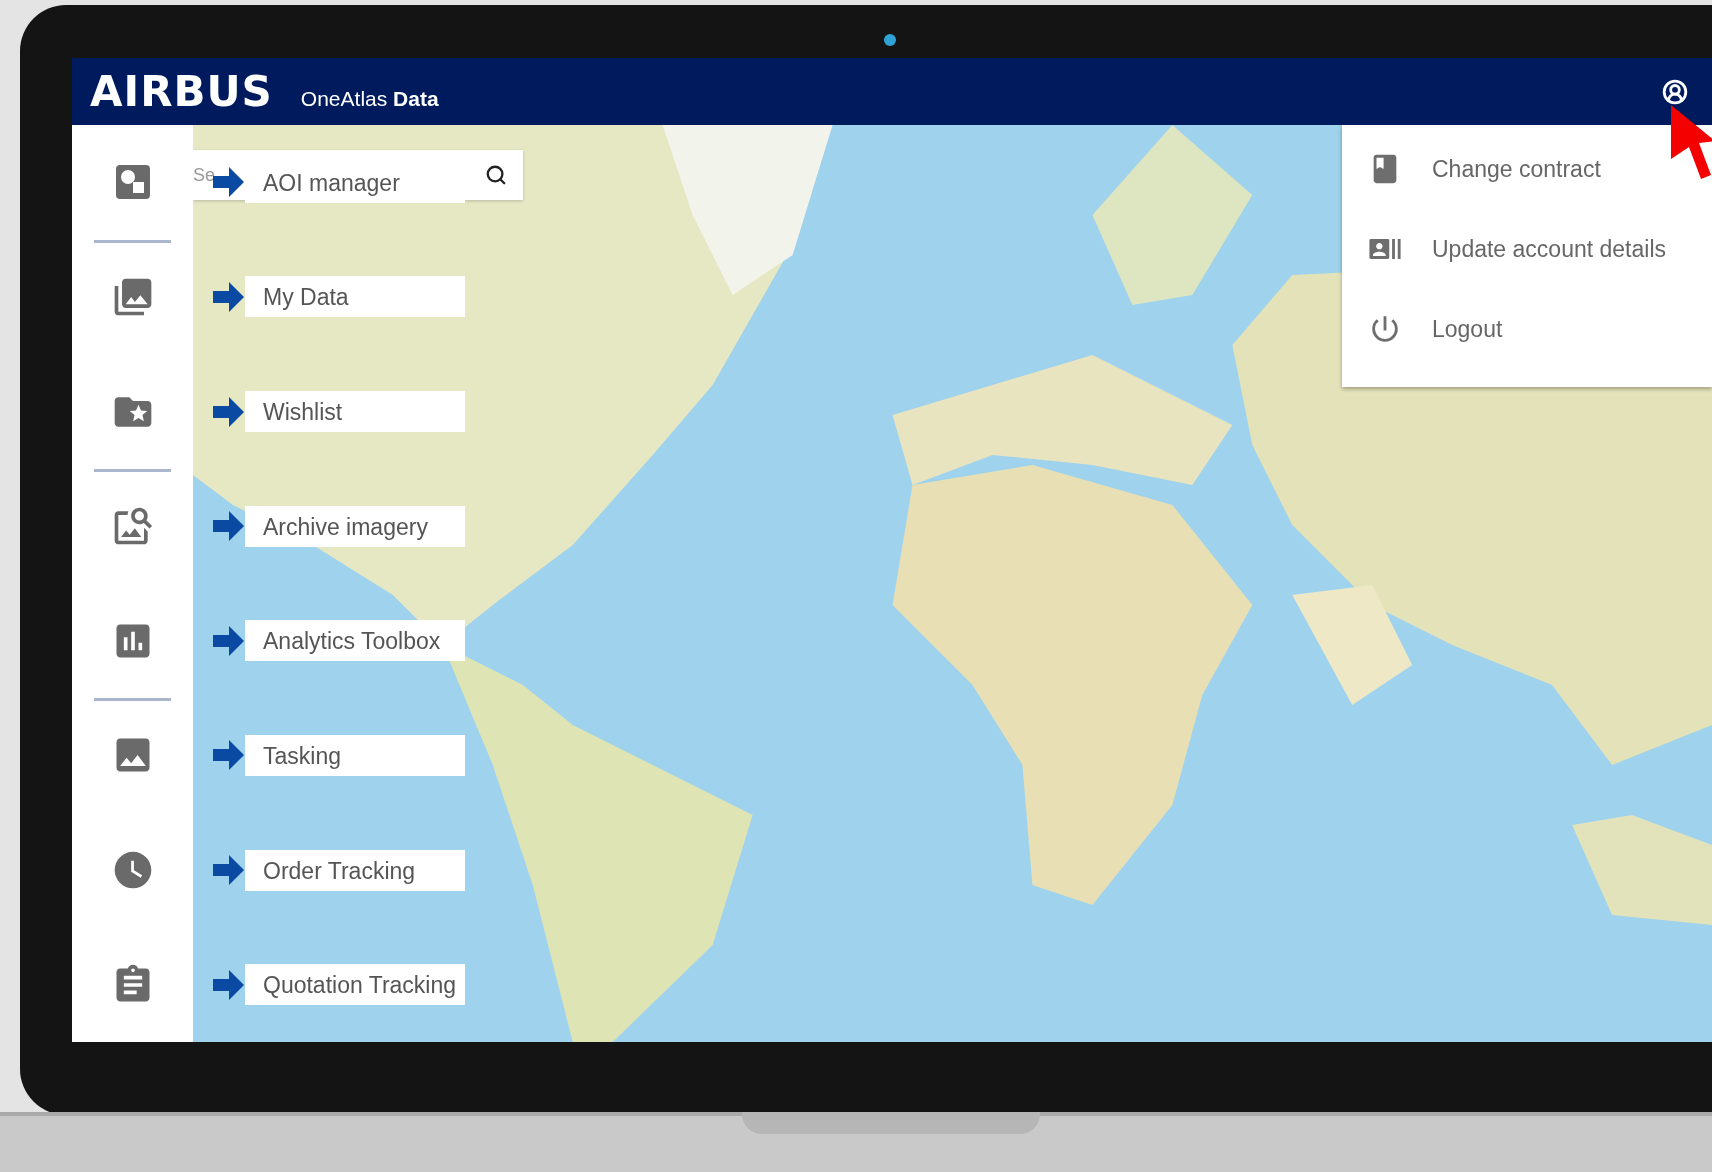 Image resolution: width=1712 pixels, height=1172 pixels. What do you see at coordinates (1527, 329) in the screenshot?
I see `menu-item: Logout` at bounding box center [1527, 329].